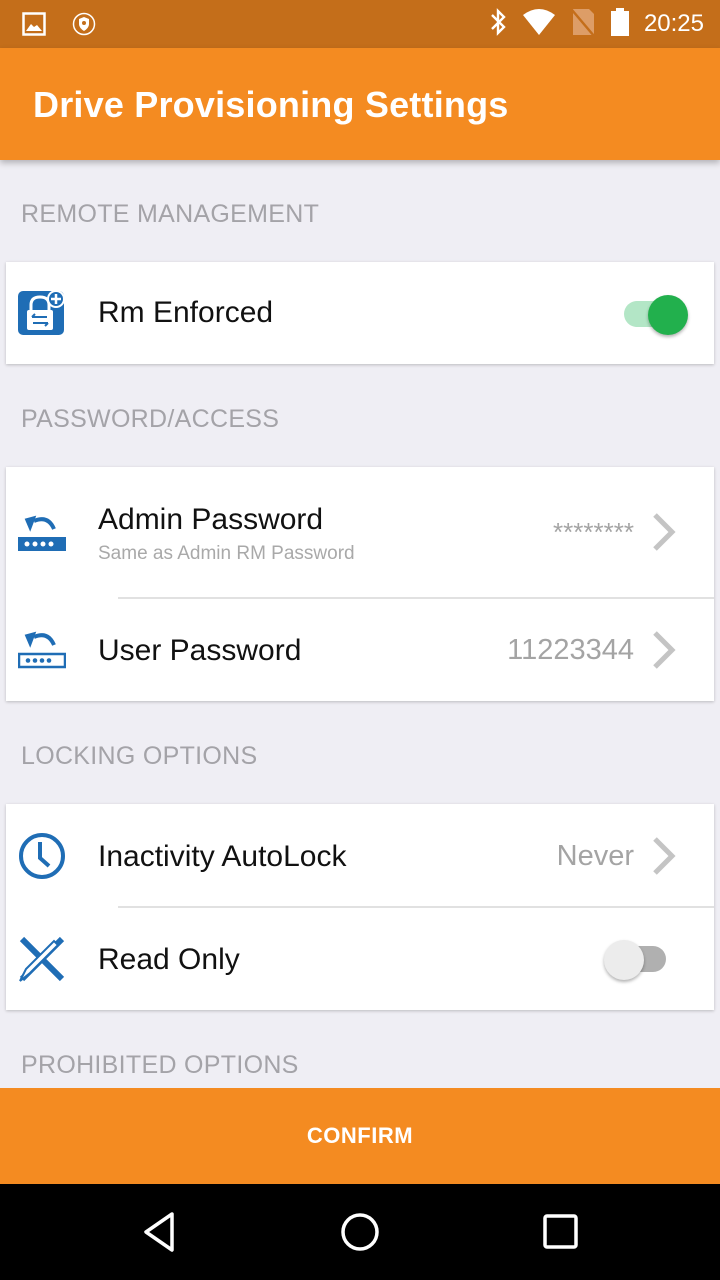 This screenshot has width=720, height=1280. I want to click on section-header-password-access: PASSWORD/ACCESS, so click(150, 419).